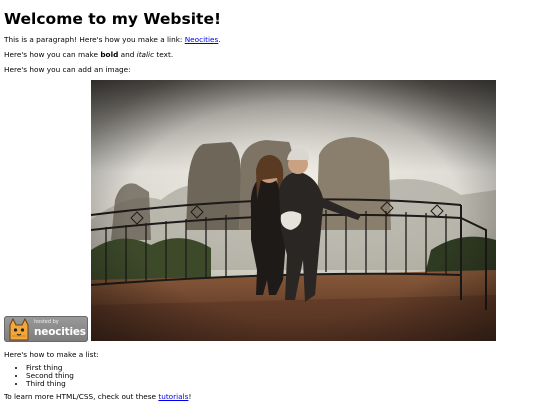 Image resolution: width=540 pixels, height=405 pixels. Describe the element at coordinates (81, 396) in the screenshot. I see `outro-text: To learn more HTML/CSS, check out these` at that location.